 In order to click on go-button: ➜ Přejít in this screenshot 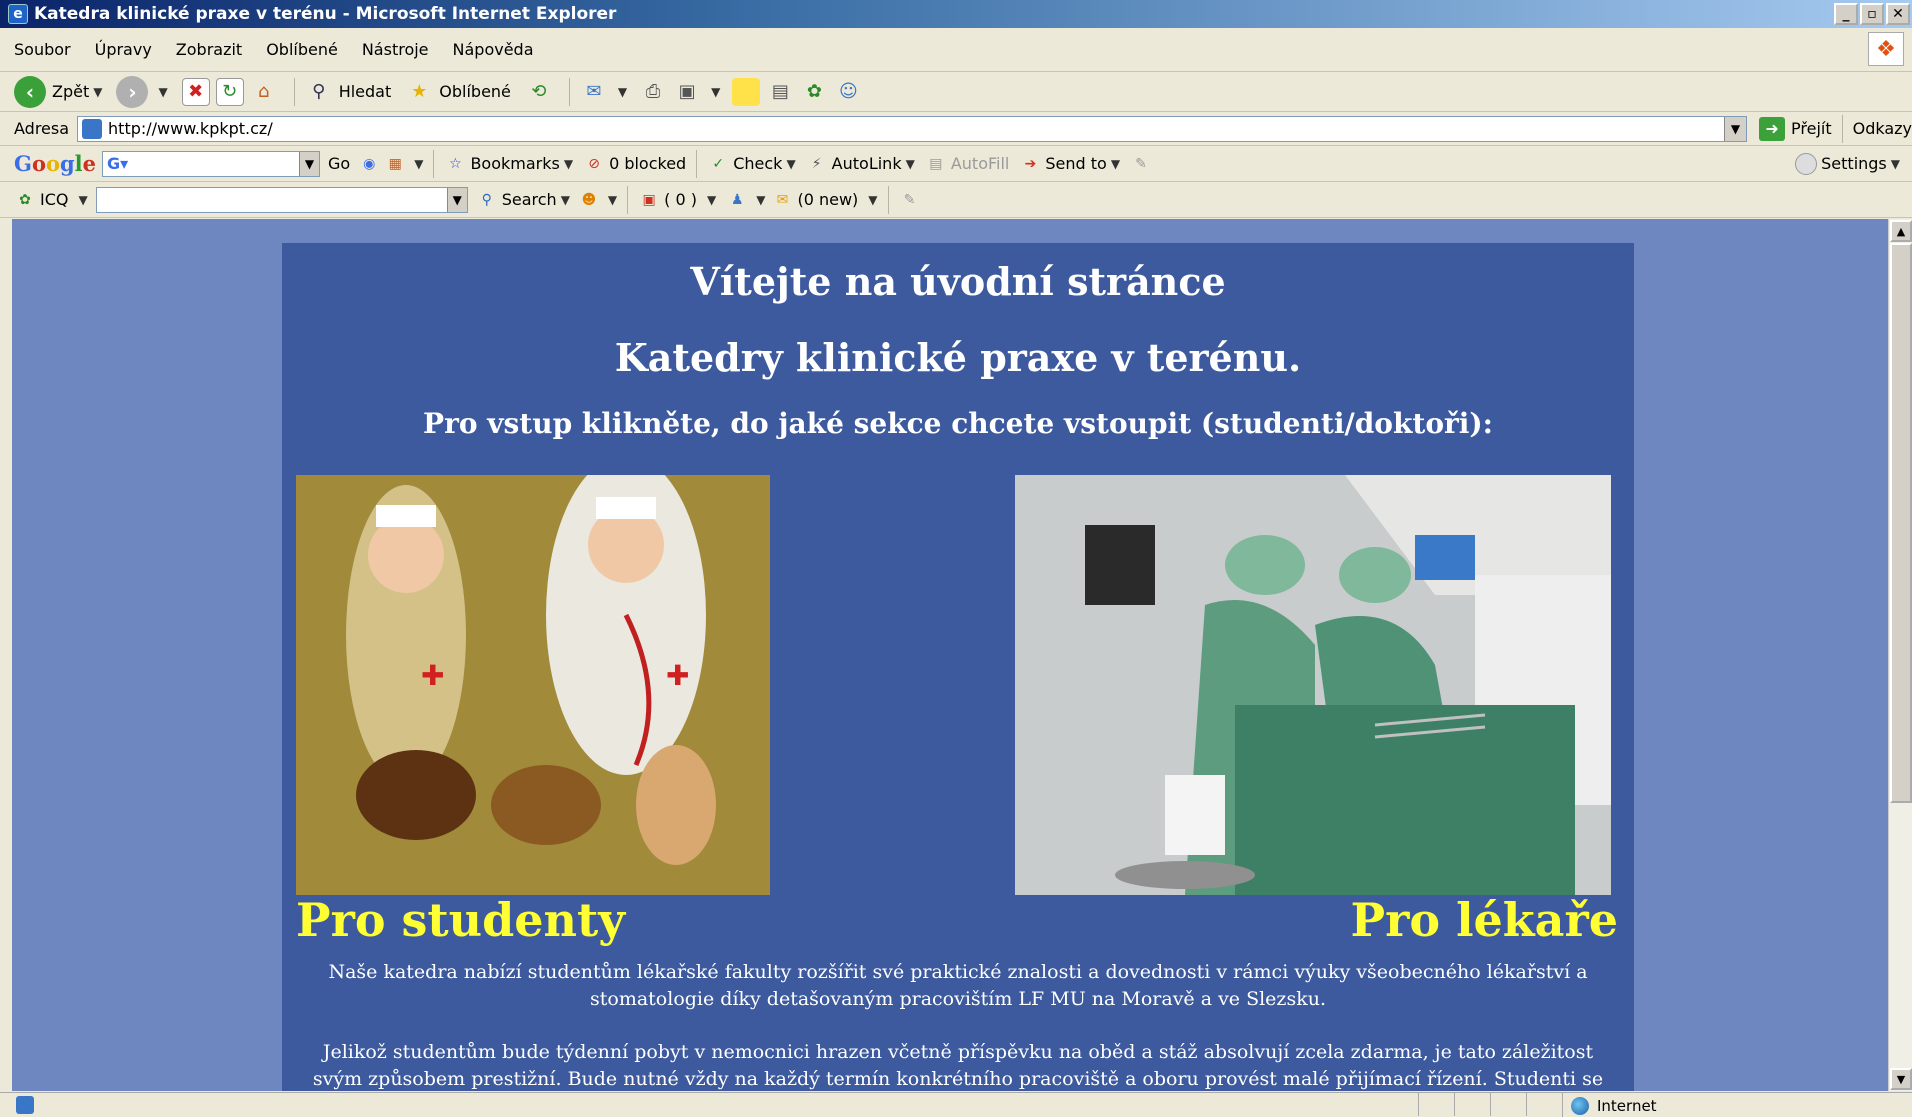, I will do `click(1795, 128)`.